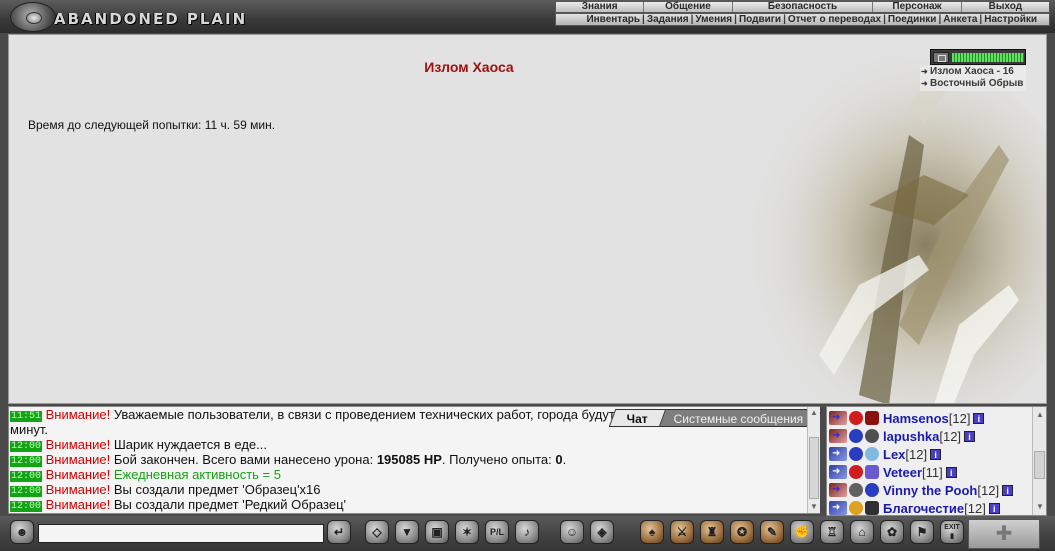 The width and height of the screenshot is (1055, 551). I want to click on message-time: 11:51, so click(26, 416).